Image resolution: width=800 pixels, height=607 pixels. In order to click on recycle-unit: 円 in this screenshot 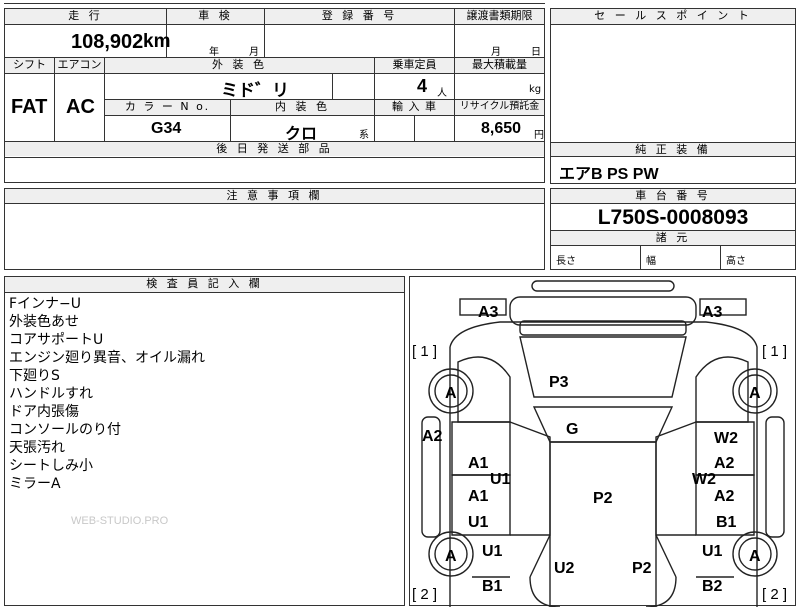, I will do `click(539, 135)`.